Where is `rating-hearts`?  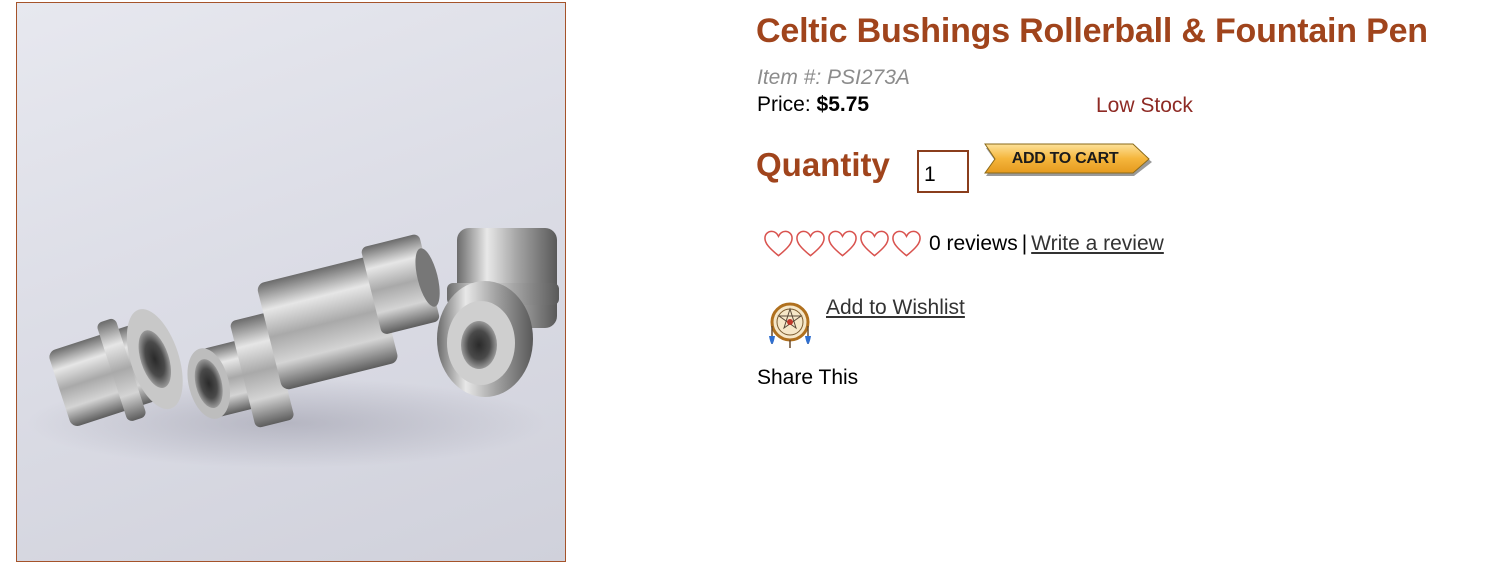 rating-hearts is located at coordinates (843, 244).